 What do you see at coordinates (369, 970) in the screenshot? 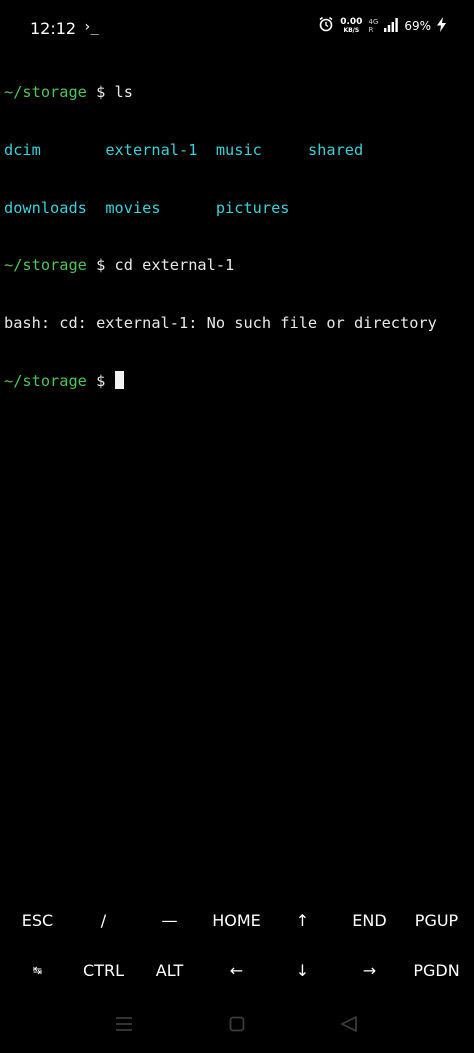
I see `right-arrow-key: →` at bounding box center [369, 970].